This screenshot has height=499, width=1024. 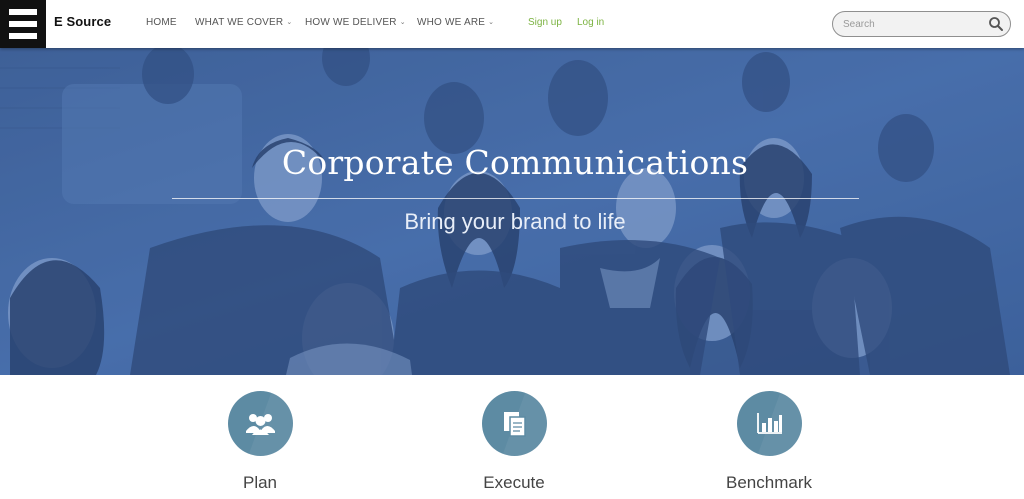 What do you see at coordinates (82, 21) in the screenshot?
I see `brand-name: E Source` at bounding box center [82, 21].